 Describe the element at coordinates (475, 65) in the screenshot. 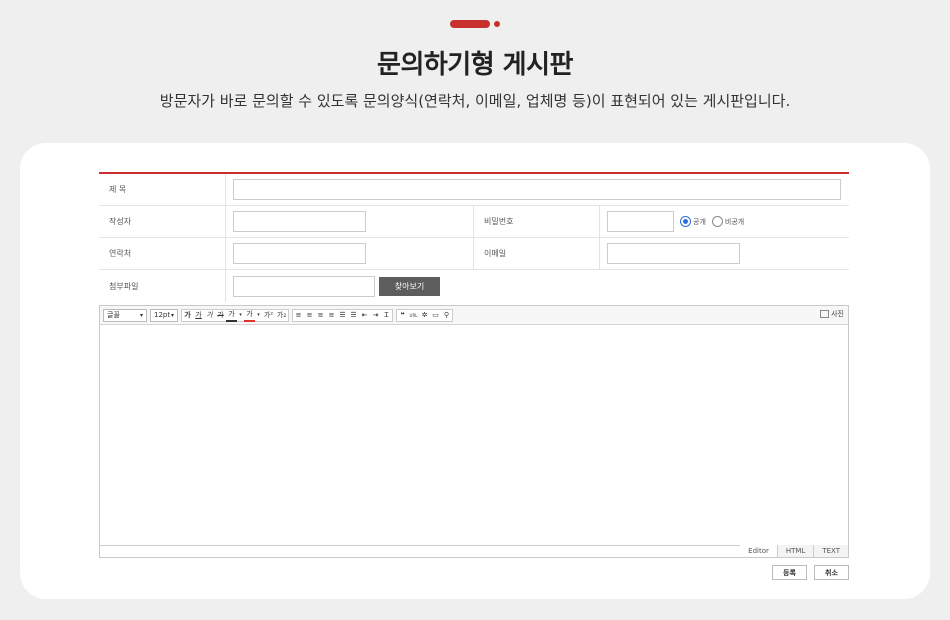

I see `page-title: 문의하기형 게시판` at that location.